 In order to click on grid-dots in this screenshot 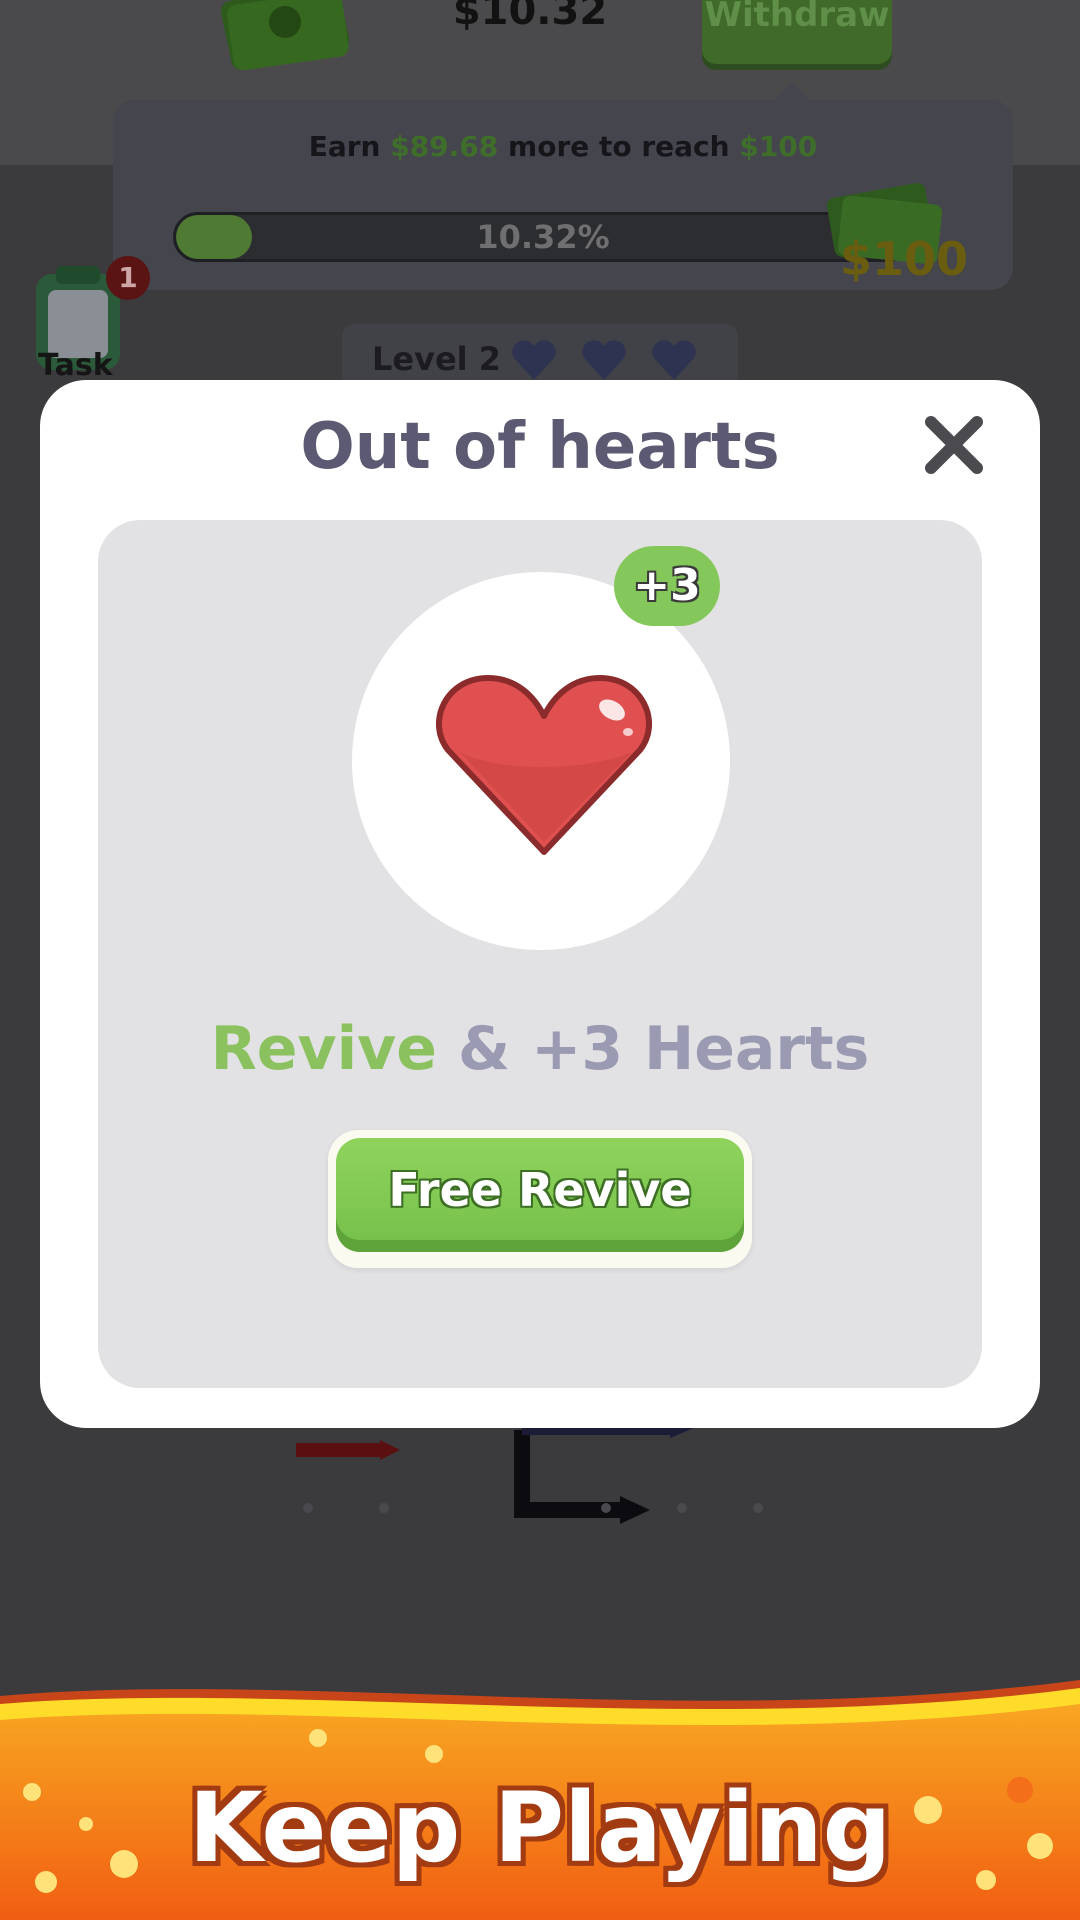, I will do `click(533, 1508)`.